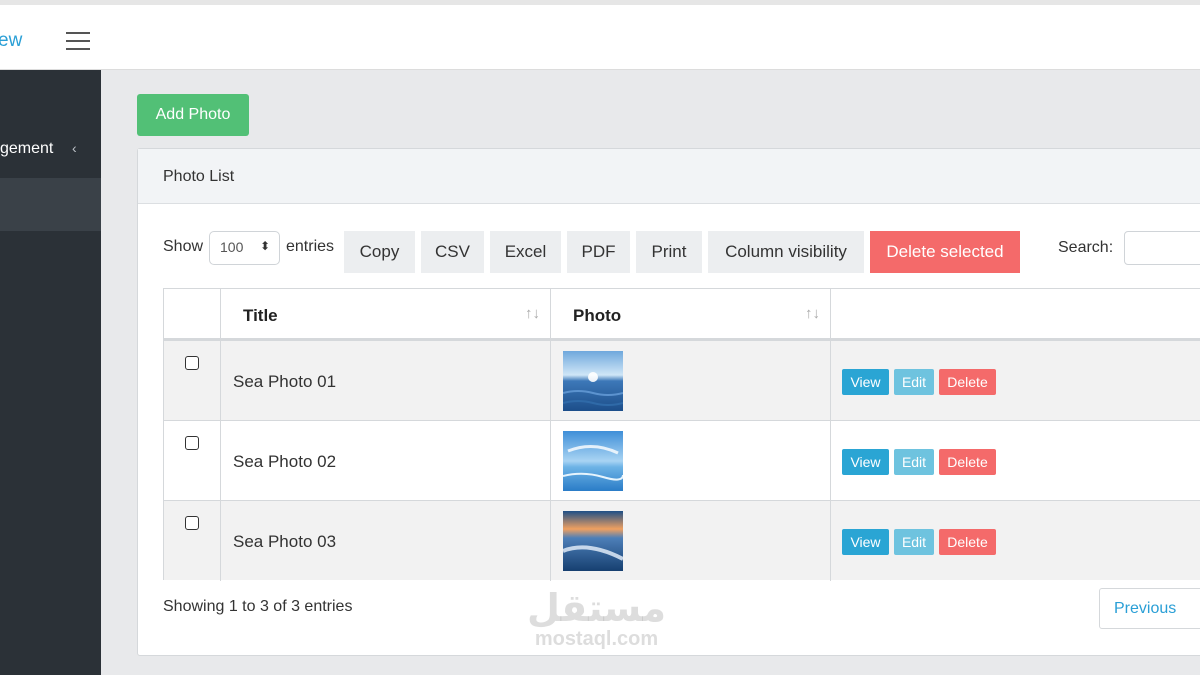 The width and height of the screenshot is (1200, 675). I want to click on watermark-logo: مستقل mostaql.com, so click(596, 620).